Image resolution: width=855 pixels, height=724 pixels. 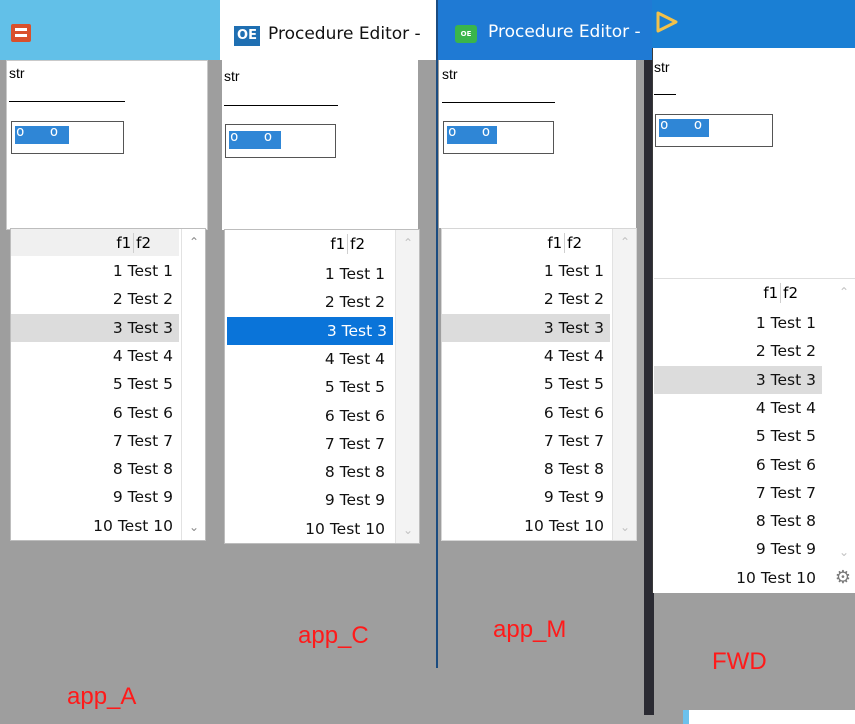 I want to click on fwd-triangle-icon, so click(x=667, y=22).